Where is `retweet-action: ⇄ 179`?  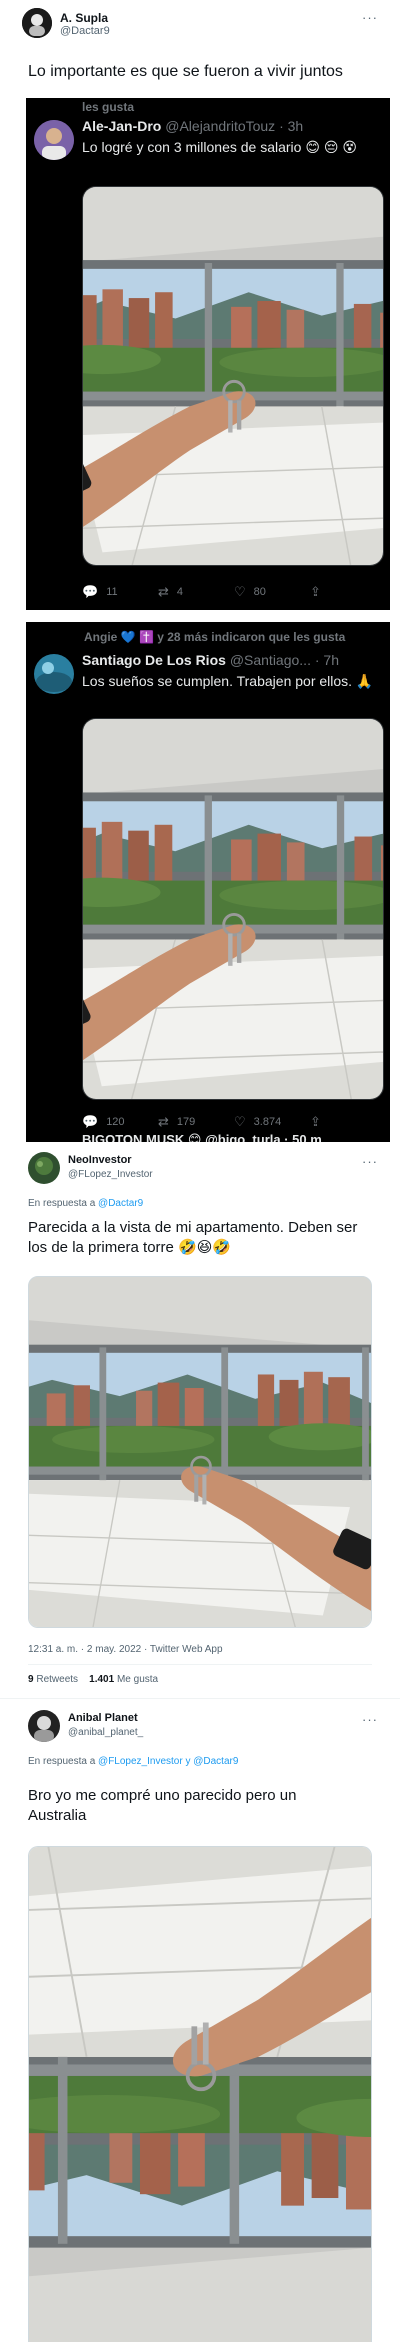
retweet-action: ⇄ 179 is located at coordinates (176, 1122).